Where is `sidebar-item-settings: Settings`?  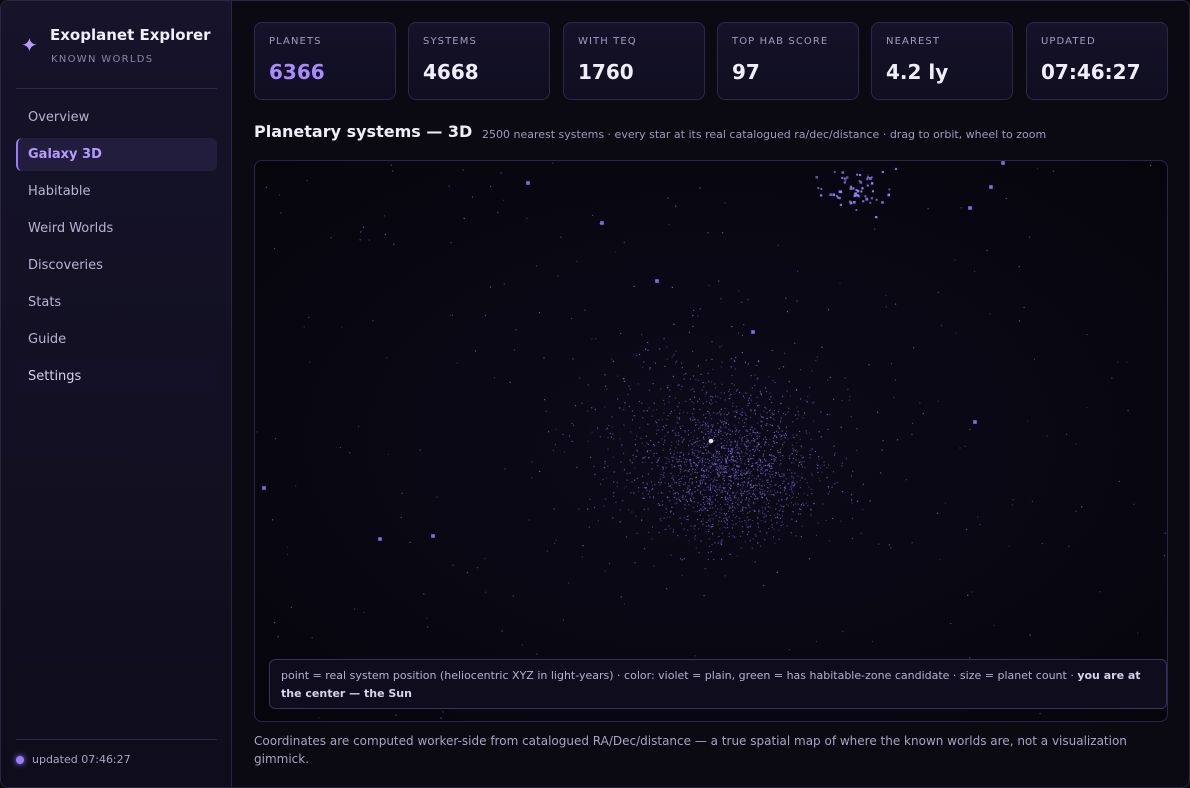 sidebar-item-settings: Settings is located at coordinates (116, 376).